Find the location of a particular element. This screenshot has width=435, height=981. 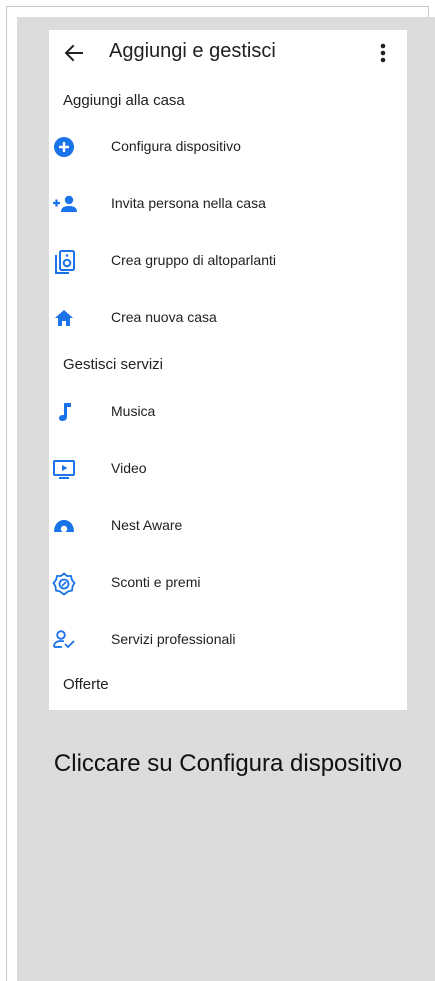

page-title: Aggiungi e gestisci is located at coordinates (192, 51).